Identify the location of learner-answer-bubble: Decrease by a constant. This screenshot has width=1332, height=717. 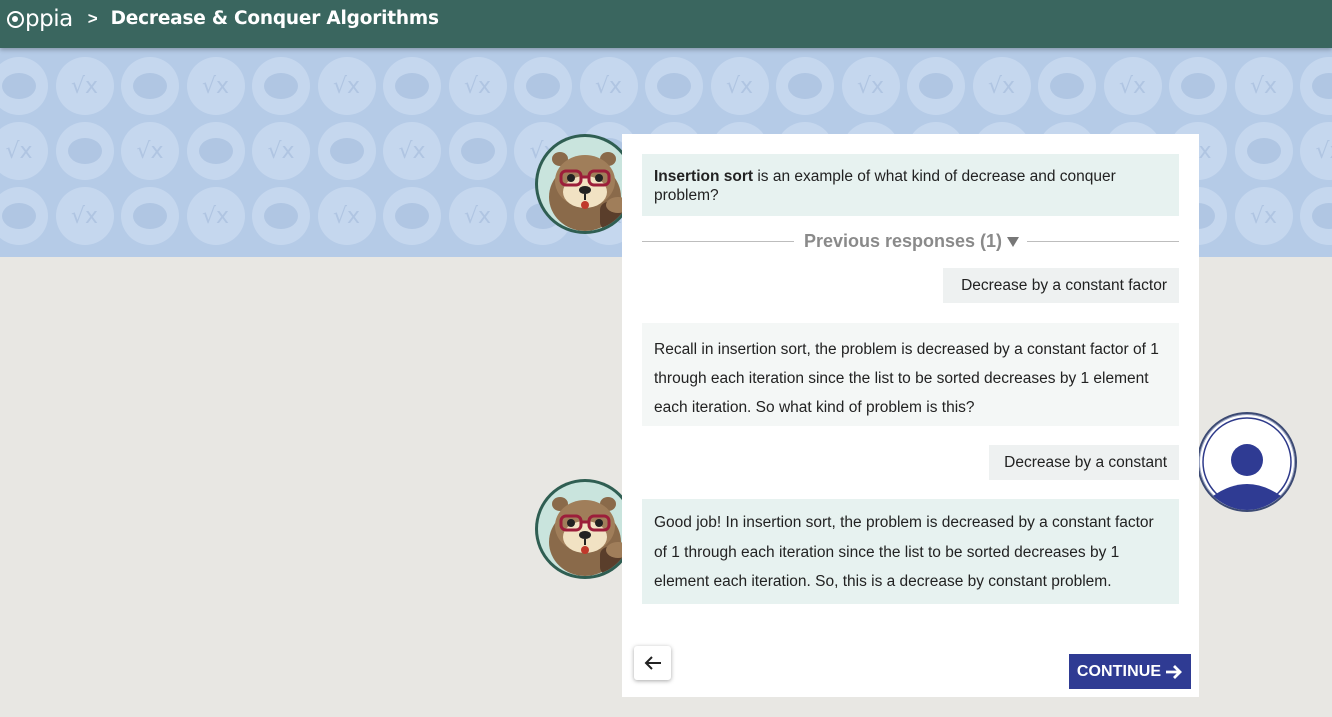
(1084, 462).